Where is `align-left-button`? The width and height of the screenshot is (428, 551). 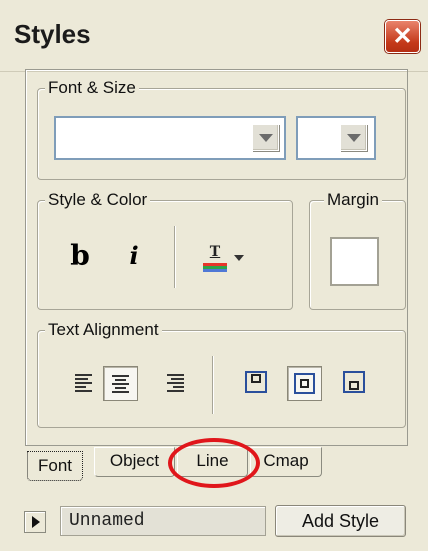
align-left-button is located at coordinates (84, 382).